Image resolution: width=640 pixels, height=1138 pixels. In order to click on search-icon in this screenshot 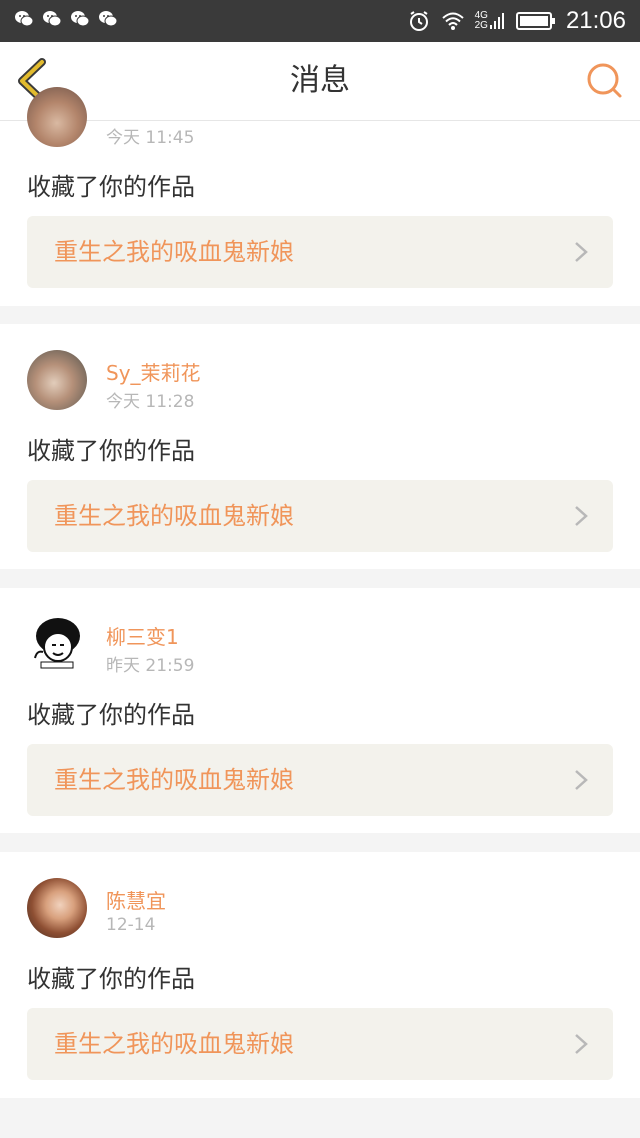, I will do `click(604, 80)`.